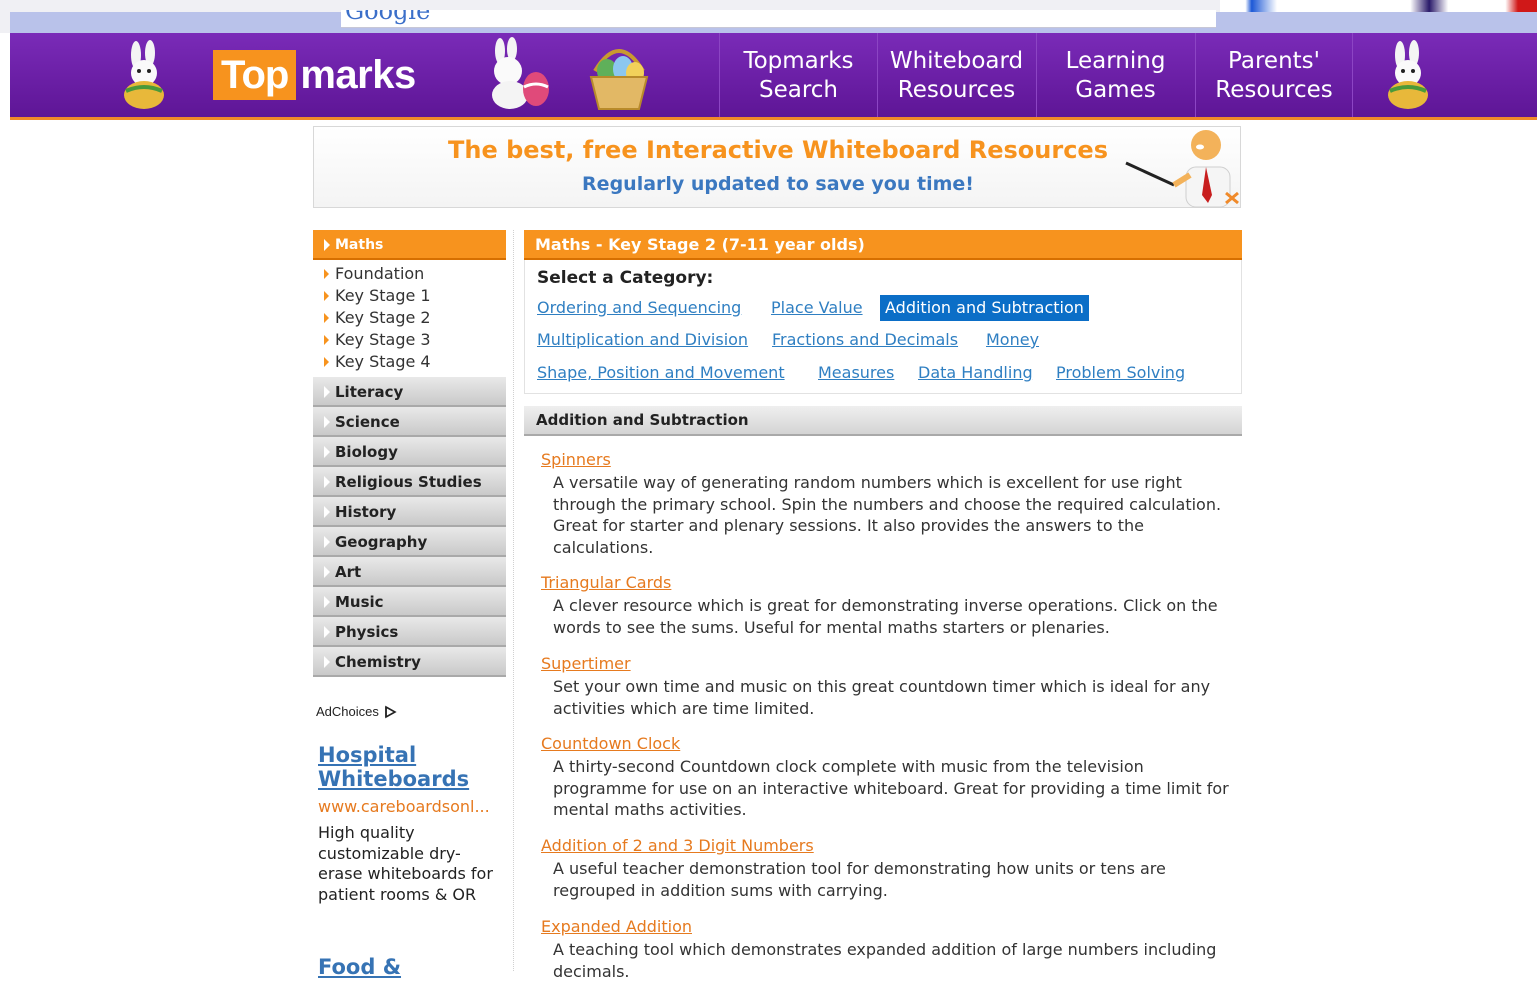  I want to click on sidebar-item-label: Biology, so click(366, 452).